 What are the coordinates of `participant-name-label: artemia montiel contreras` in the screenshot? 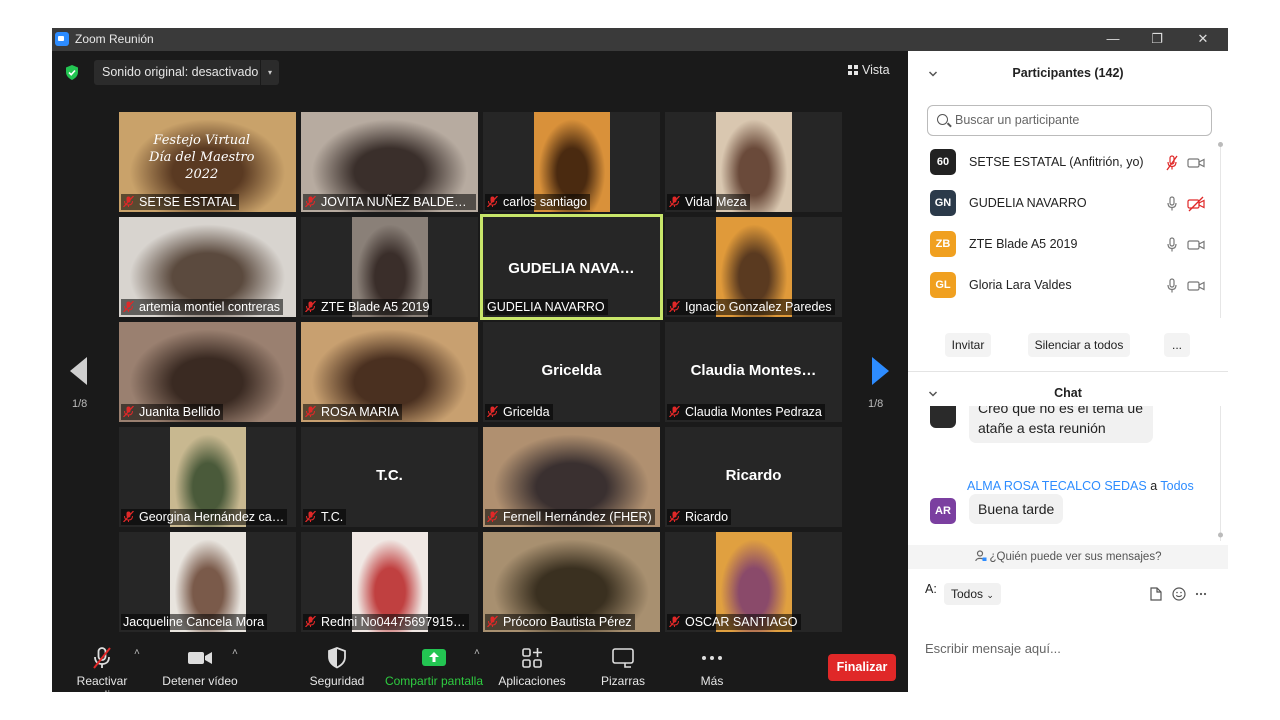 It's located at (202, 307).